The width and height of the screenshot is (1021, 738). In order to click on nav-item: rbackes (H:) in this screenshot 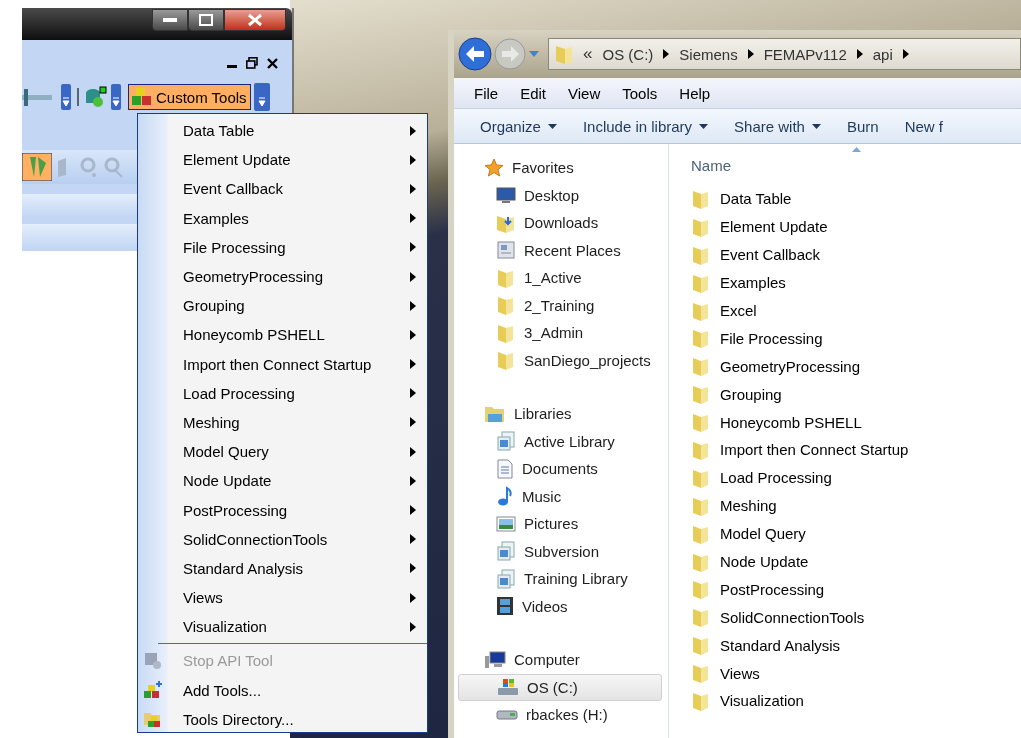, I will do `click(563, 715)`.